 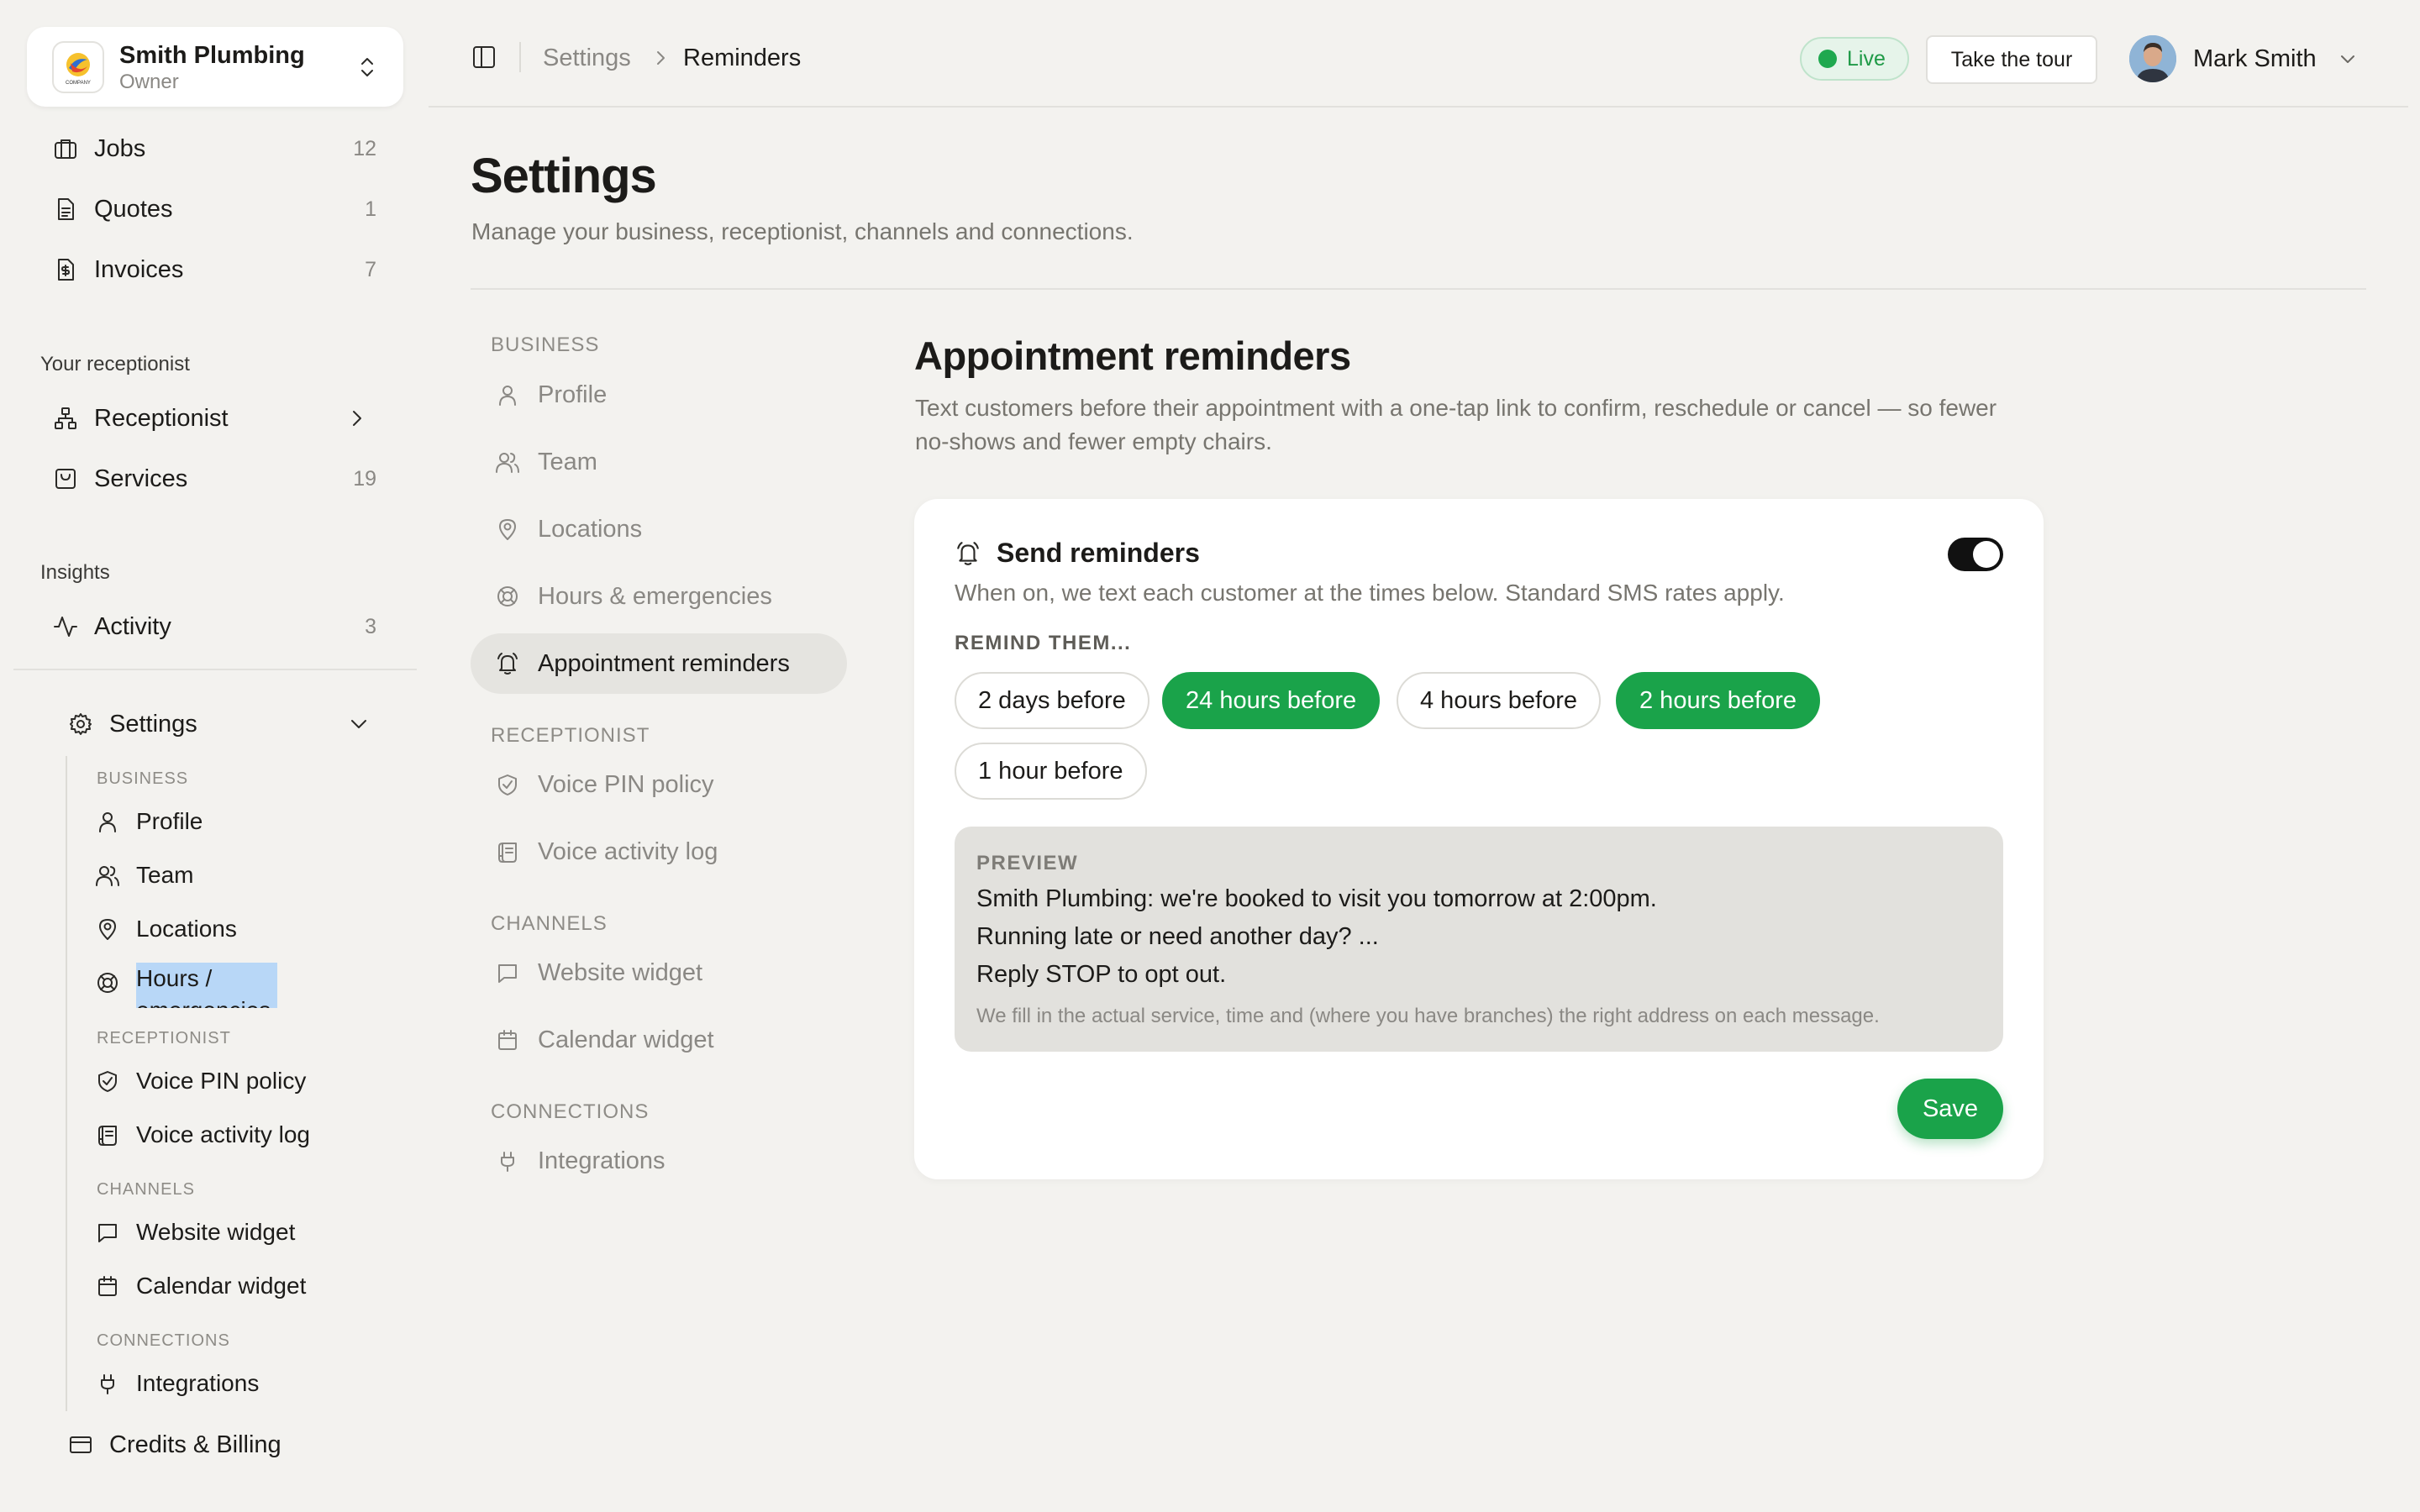 What do you see at coordinates (153, 724) in the screenshot?
I see `sidebar-item-label: Settings` at bounding box center [153, 724].